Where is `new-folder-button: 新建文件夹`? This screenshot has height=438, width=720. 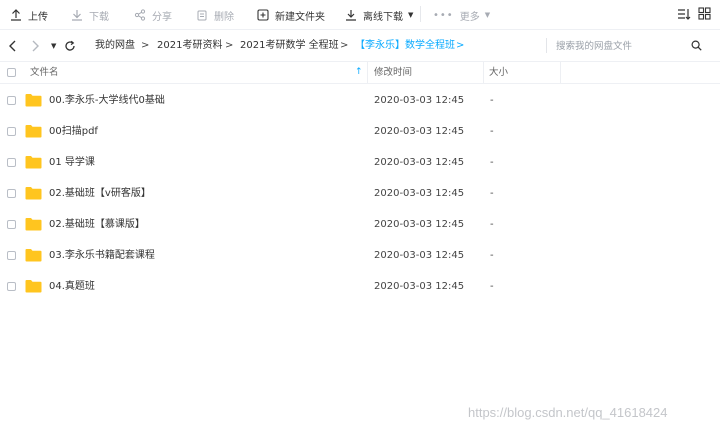 new-folder-button: 新建文件夹 is located at coordinates (291, 15).